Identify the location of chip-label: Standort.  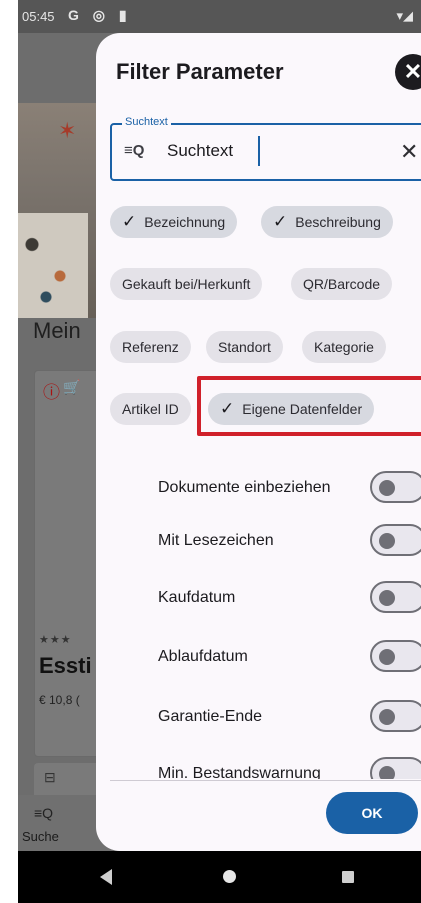
(244, 347).